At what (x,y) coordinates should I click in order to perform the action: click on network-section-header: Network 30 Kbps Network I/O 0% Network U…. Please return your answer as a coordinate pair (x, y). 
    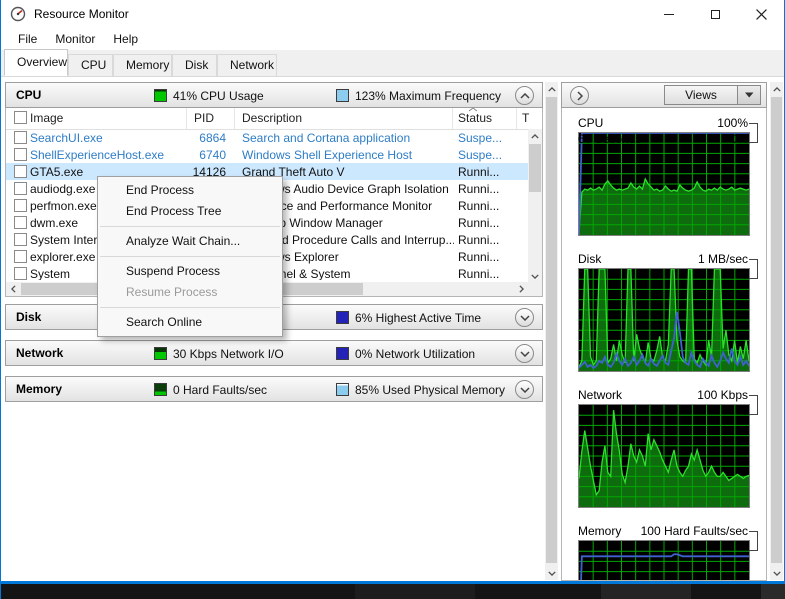
    Looking at the image, I should click on (274, 353).